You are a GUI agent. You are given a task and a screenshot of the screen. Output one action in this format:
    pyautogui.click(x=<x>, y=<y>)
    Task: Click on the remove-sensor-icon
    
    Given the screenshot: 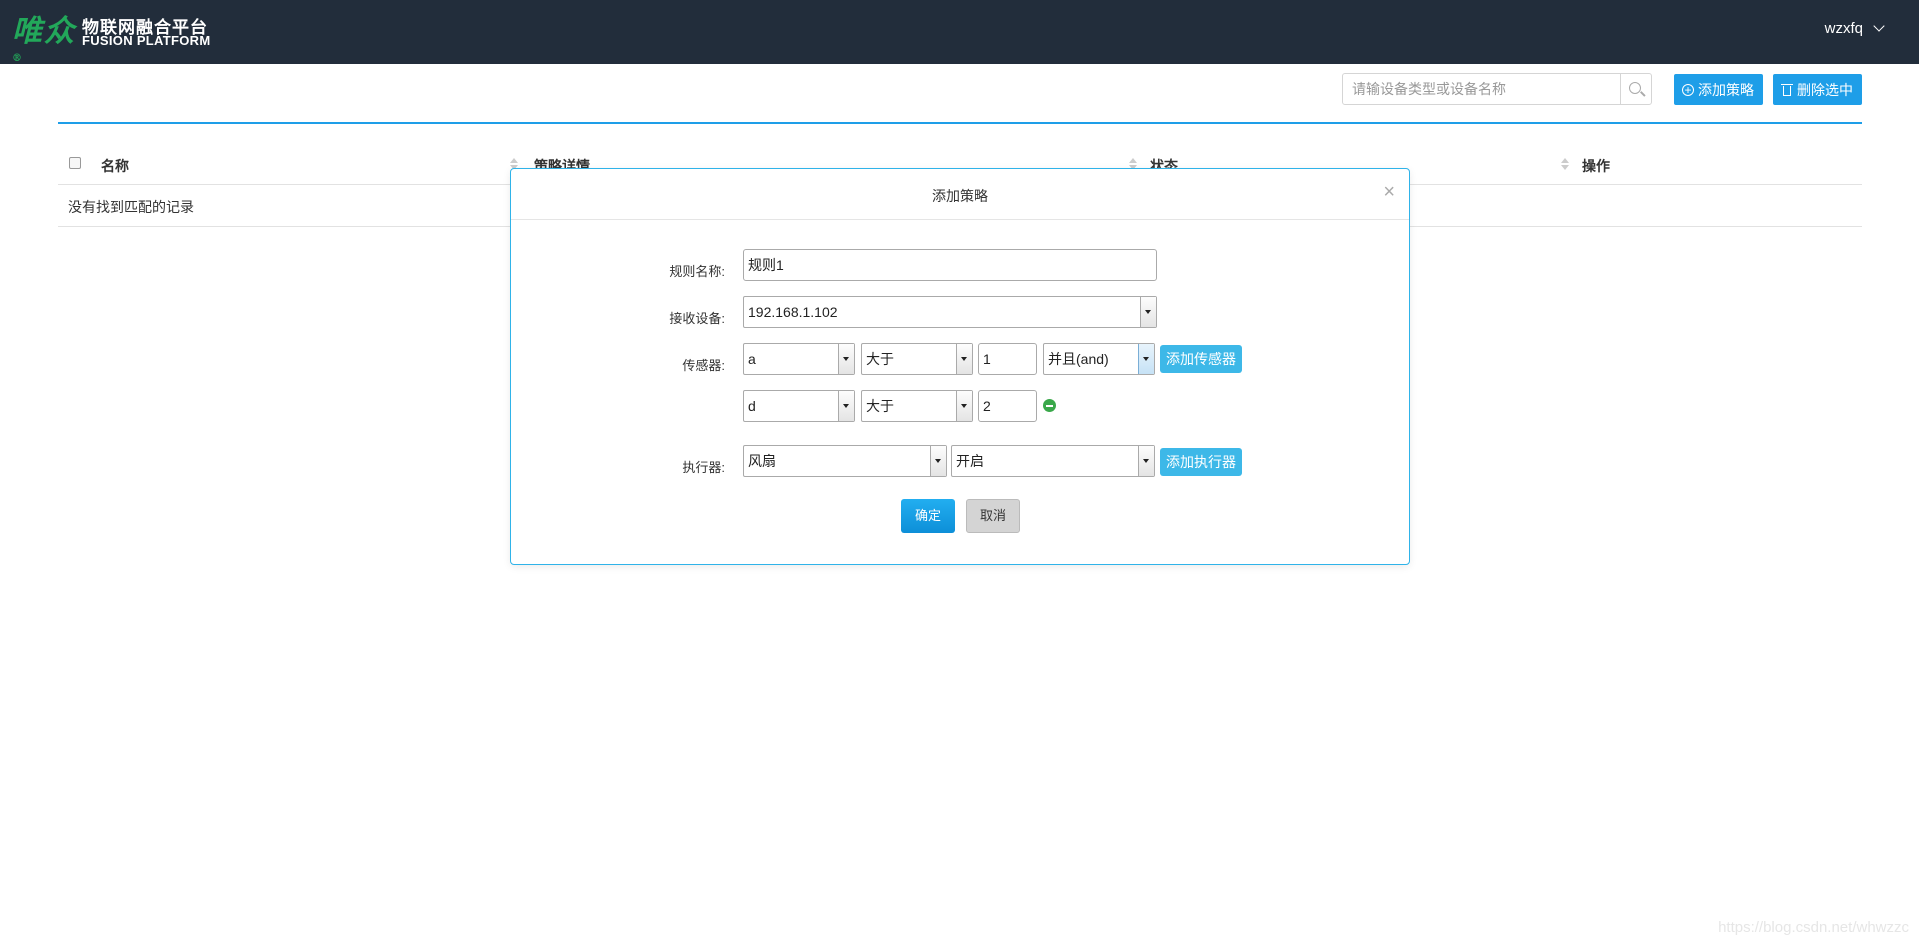 What is the action you would take?
    pyautogui.click(x=1049, y=405)
    